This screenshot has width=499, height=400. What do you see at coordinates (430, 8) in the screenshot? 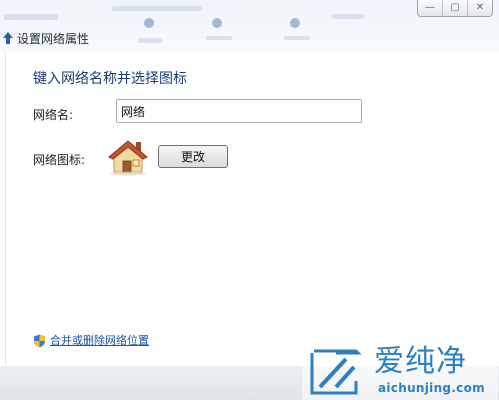
I see `minimize-button: —` at bounding box center [430, 8].